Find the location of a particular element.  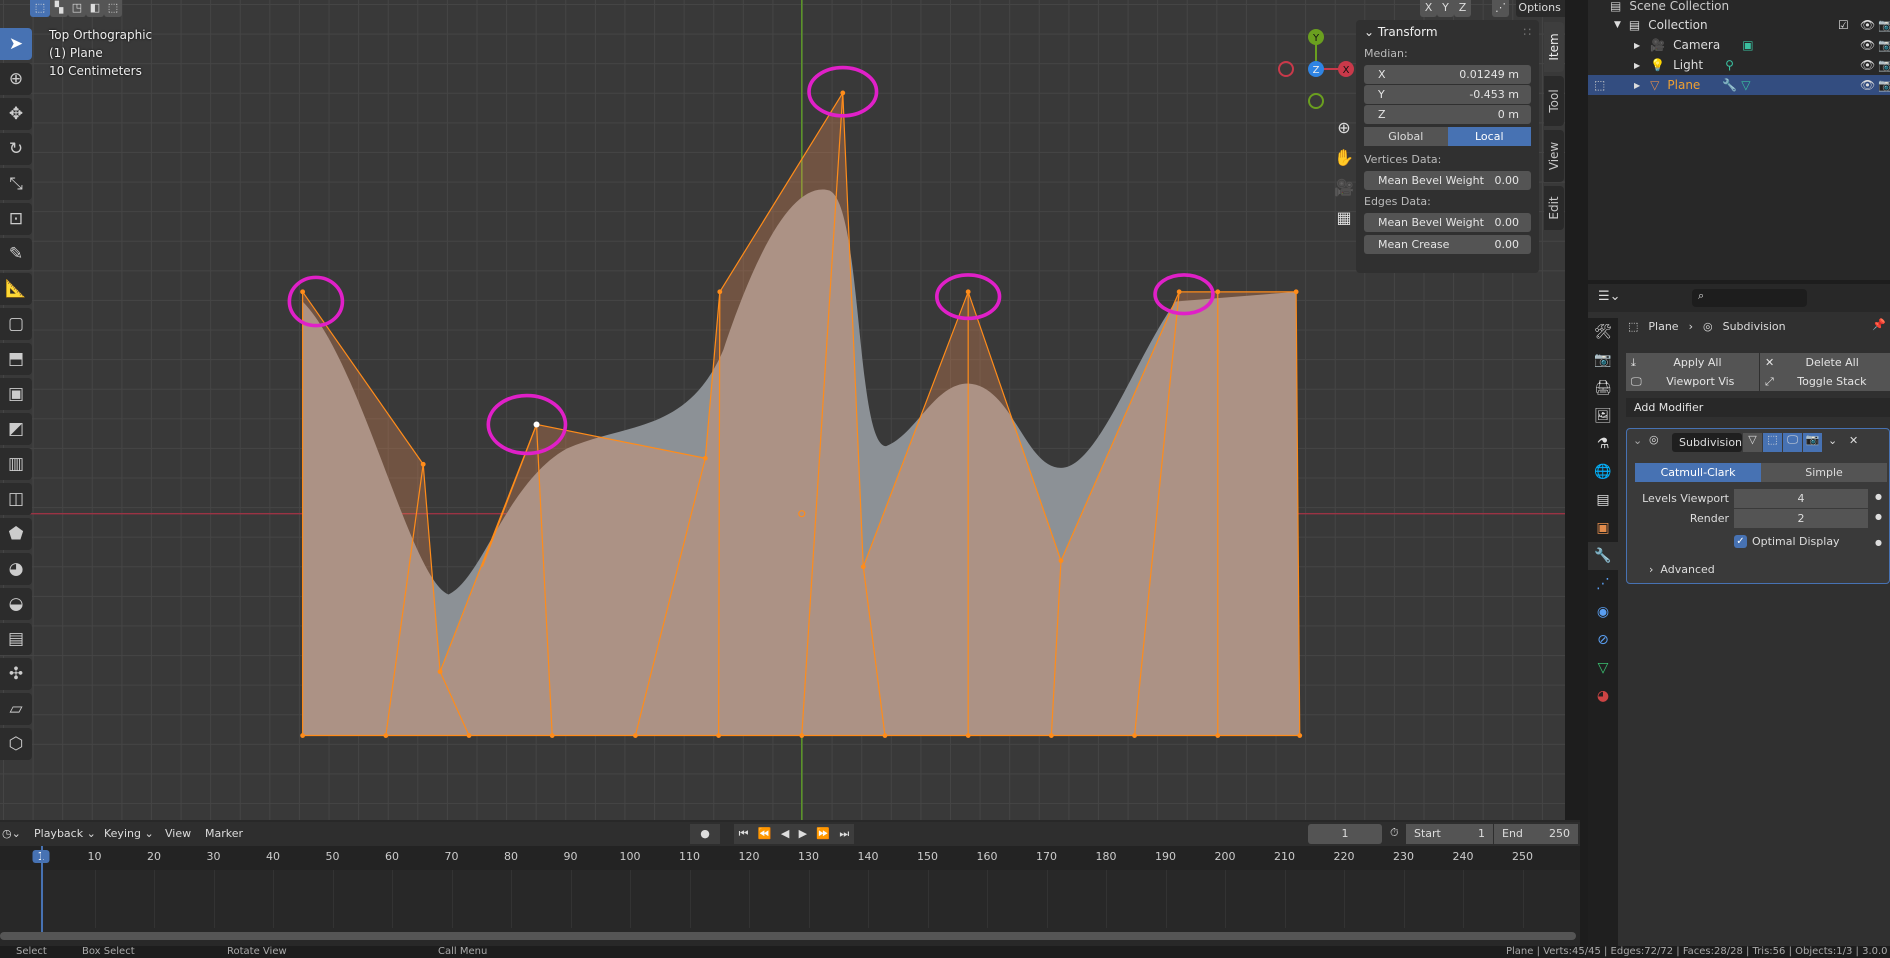

timeline-body is located at coordinates (764, 890).